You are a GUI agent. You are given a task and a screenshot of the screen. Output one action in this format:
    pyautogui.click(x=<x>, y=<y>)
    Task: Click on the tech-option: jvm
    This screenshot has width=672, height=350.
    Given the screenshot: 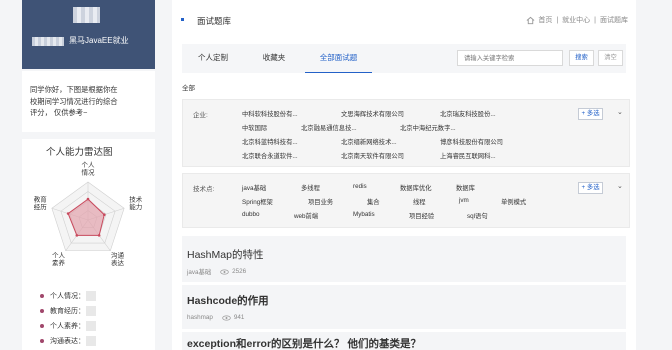 What is the action you would take?
    pyautogui.click(x=464, y=200)
    